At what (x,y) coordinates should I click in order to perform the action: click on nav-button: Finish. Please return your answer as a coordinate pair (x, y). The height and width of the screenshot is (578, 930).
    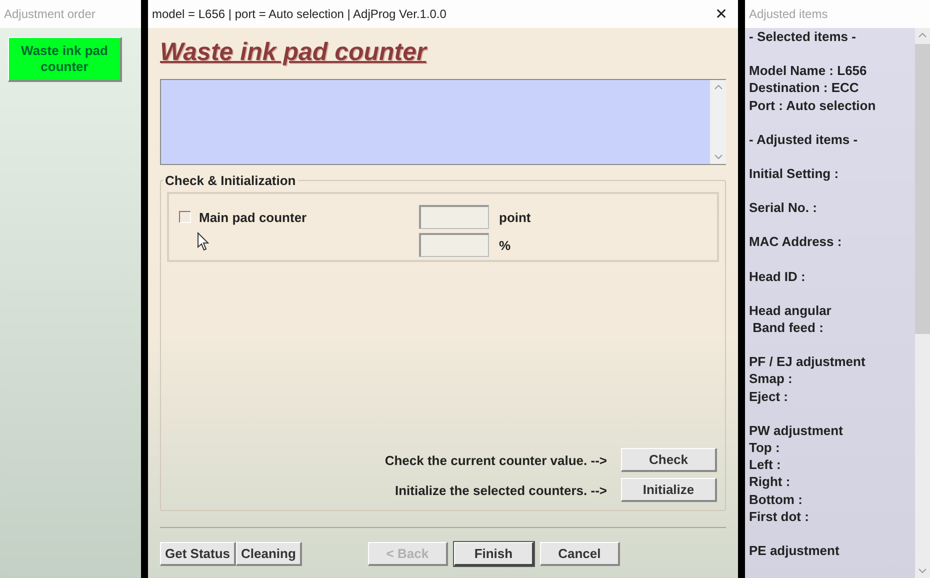
    Looking at the image, I should click on (494, 554).